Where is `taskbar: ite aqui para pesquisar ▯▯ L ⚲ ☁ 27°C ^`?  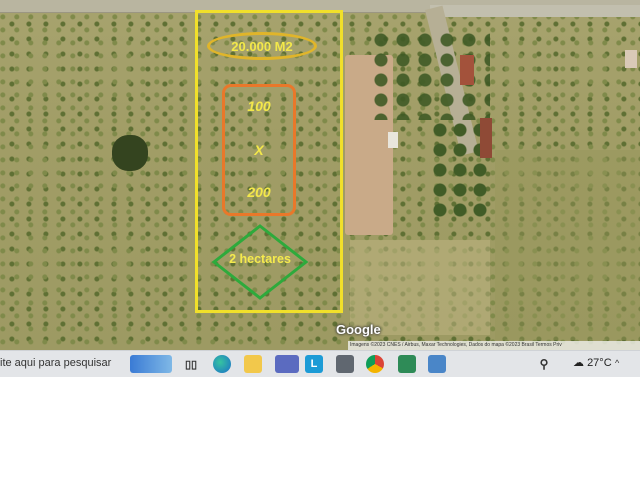
taskbar: ite aqui para pesquisar ▯▯ L ⚲ ☁ 27°C ^ is located at coordinates (320, 363).